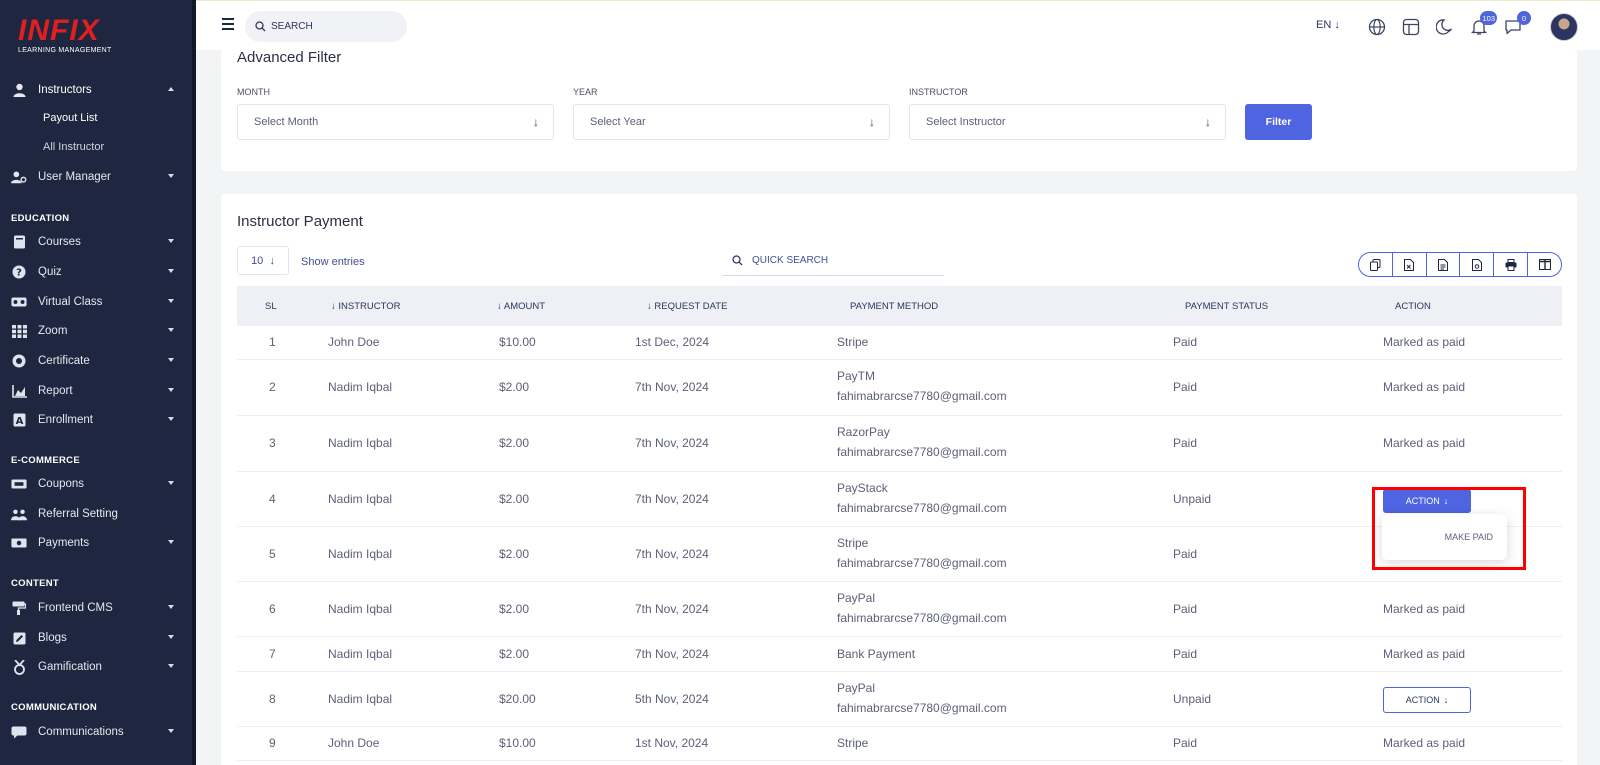  What do you see at coordinates (96, 90) in the screenshot?
I see `sidebar-item-instructors: Instructors` at bounding box center [96, 90].